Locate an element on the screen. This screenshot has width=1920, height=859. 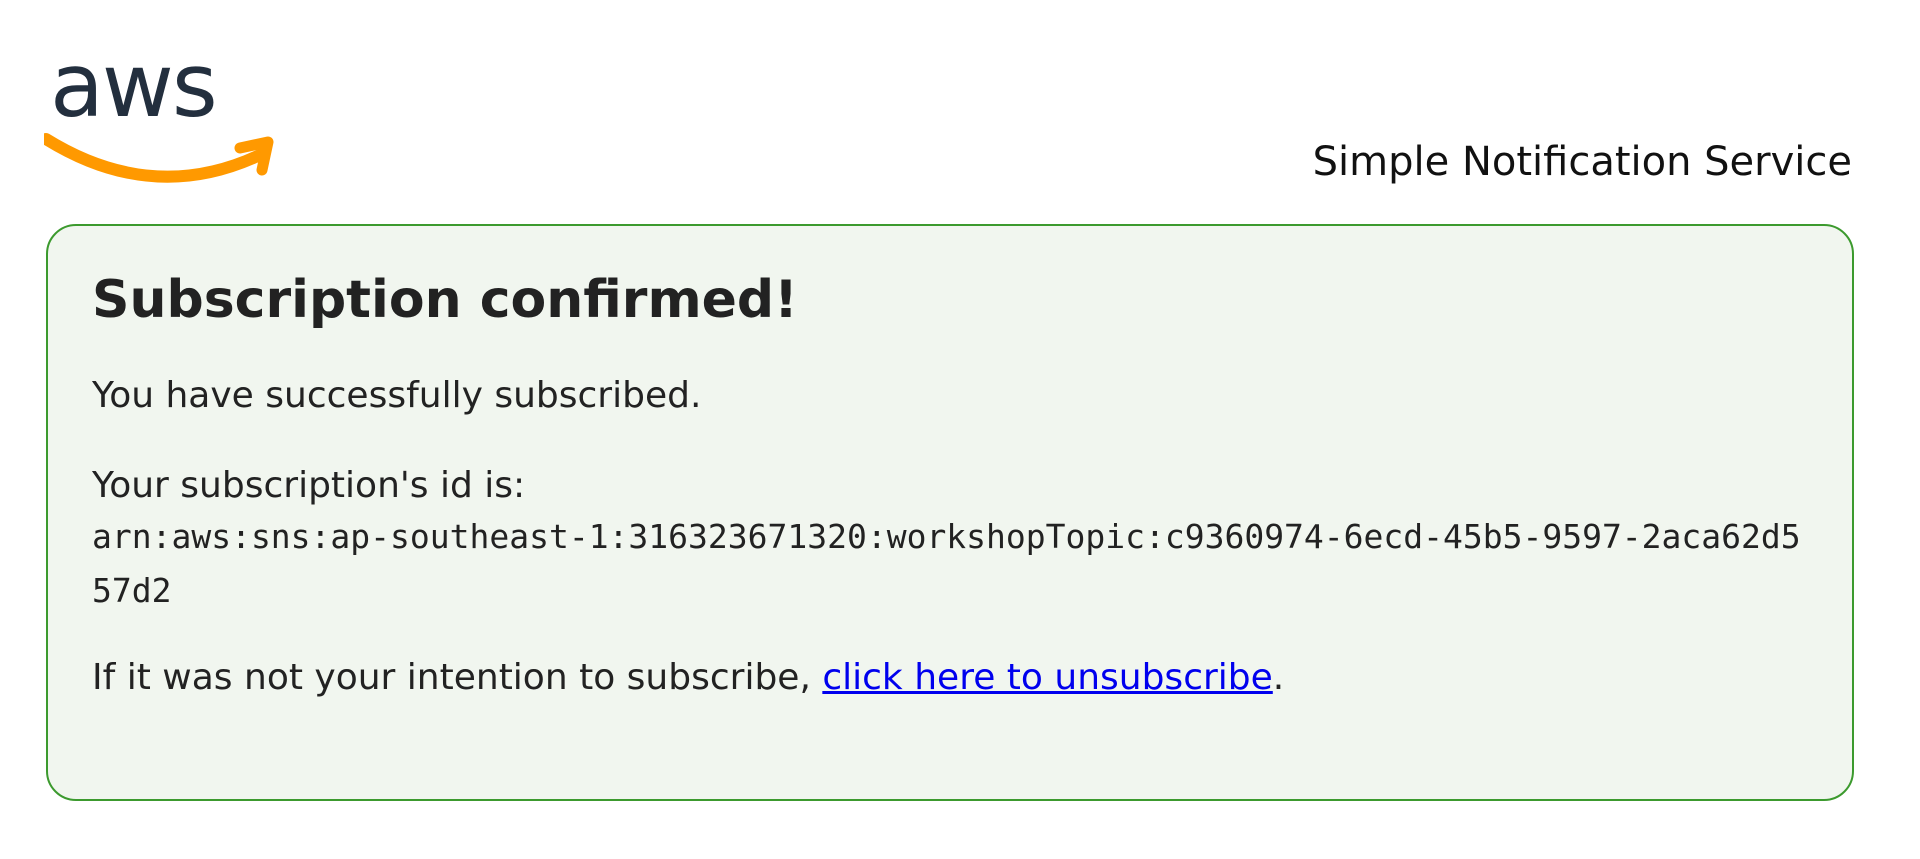
success-message: You have successfully subscribed. is located at coordinates (397, 395).